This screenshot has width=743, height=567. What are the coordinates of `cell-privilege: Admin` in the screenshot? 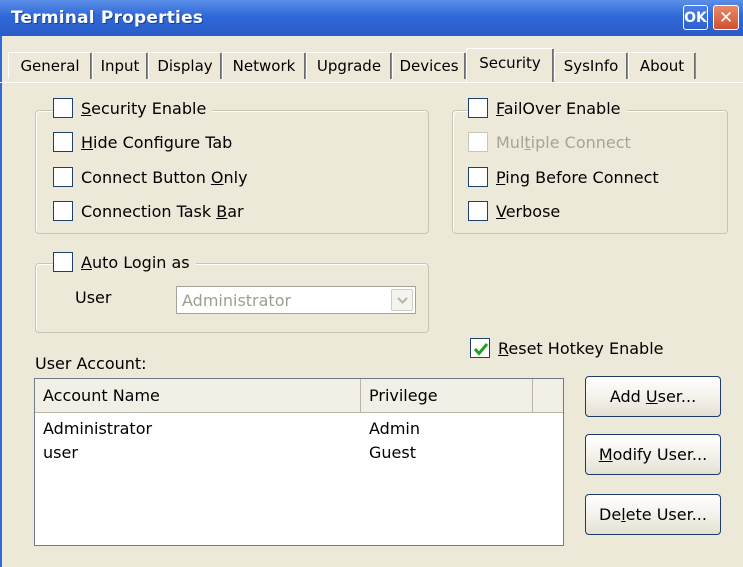 It's located at (394, 428).